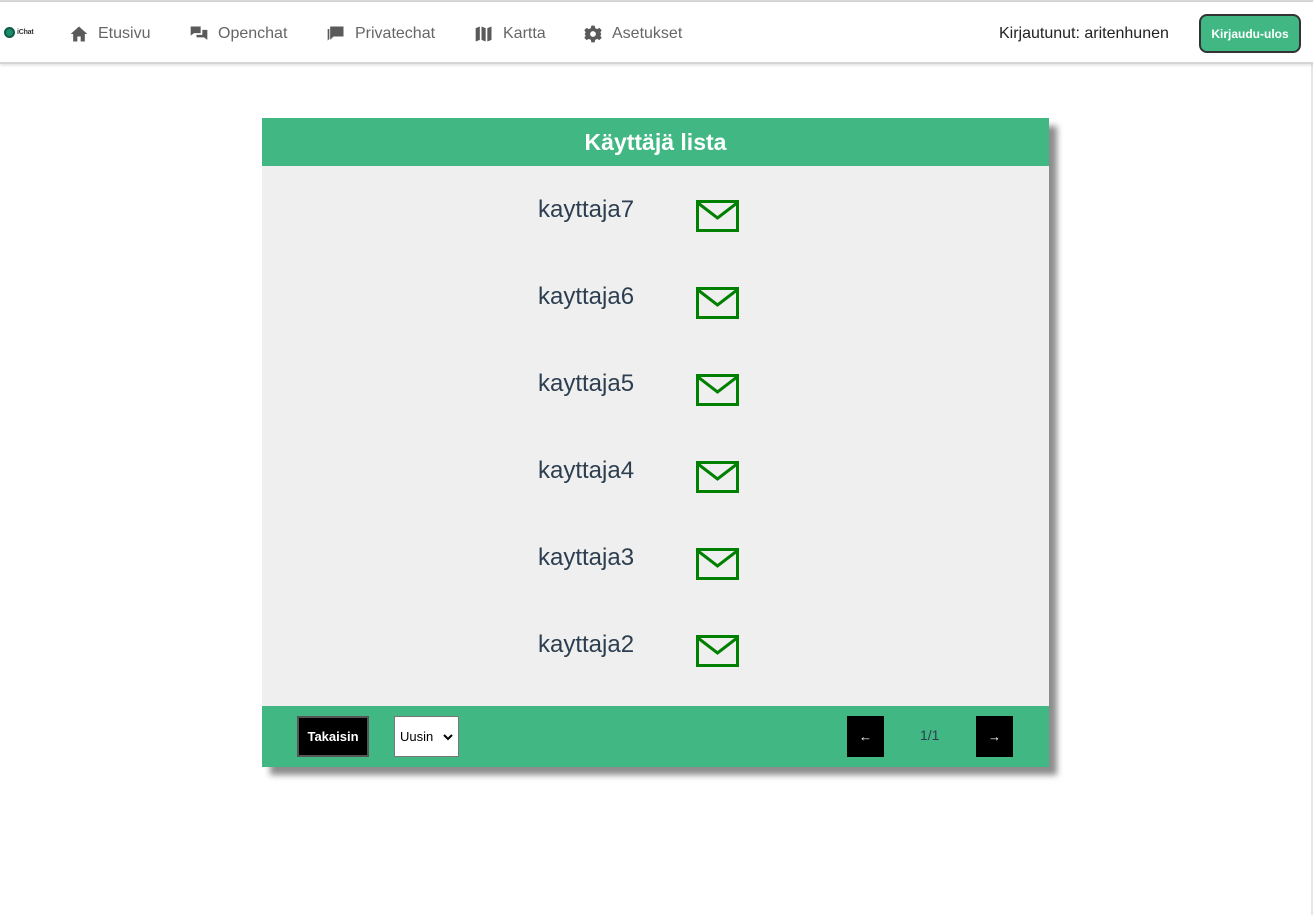 This screenshot has height=915, width=1313. Describe the element at coordinates (586, 557) in the screenshot. I see `user-name: kayttaja3` at that location.